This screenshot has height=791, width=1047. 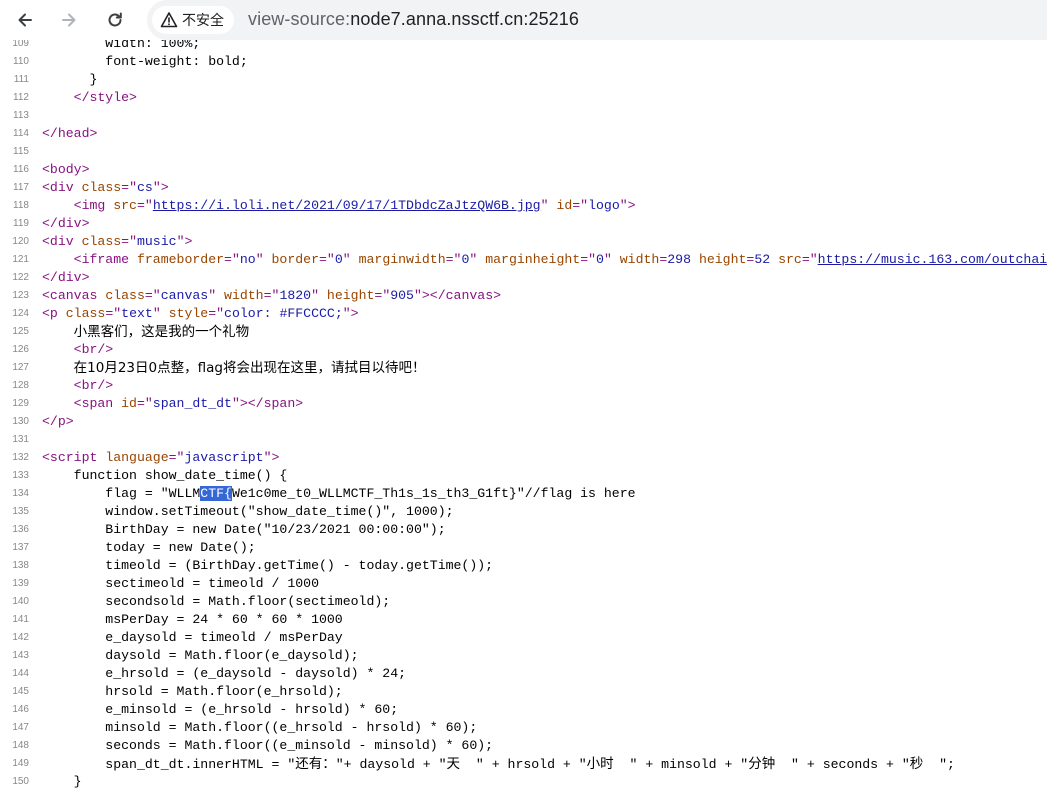 I want to click on html-attribute: style, so click(x=188, y=313).